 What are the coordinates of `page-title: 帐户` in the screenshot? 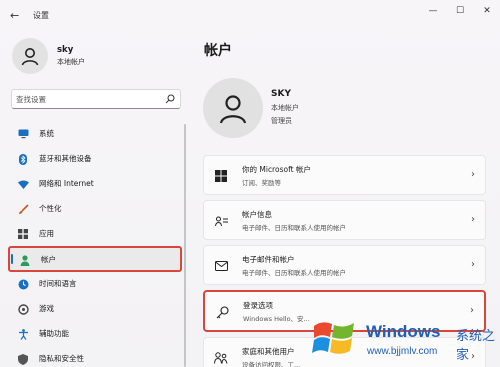 It's located at (218, 51).